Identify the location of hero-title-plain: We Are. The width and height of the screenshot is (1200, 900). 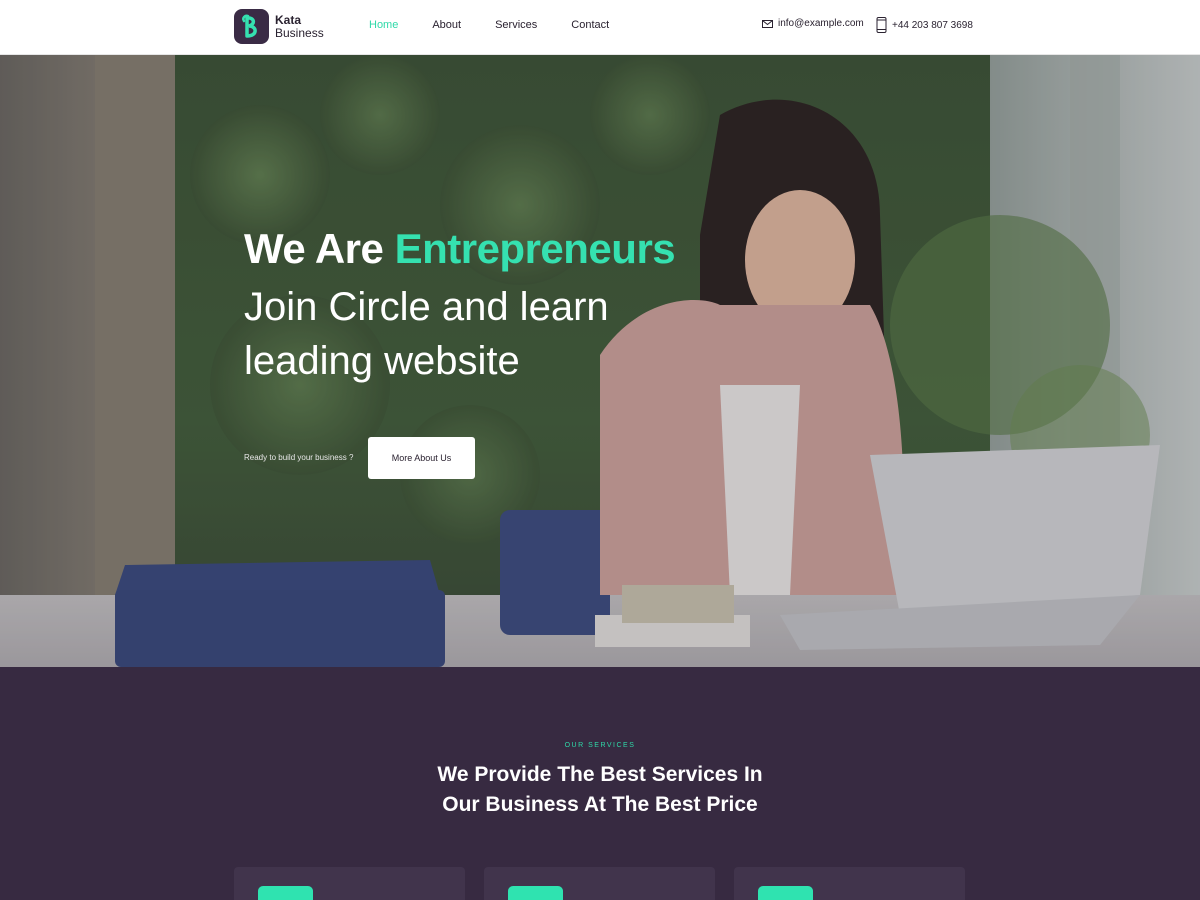
(314, 248).